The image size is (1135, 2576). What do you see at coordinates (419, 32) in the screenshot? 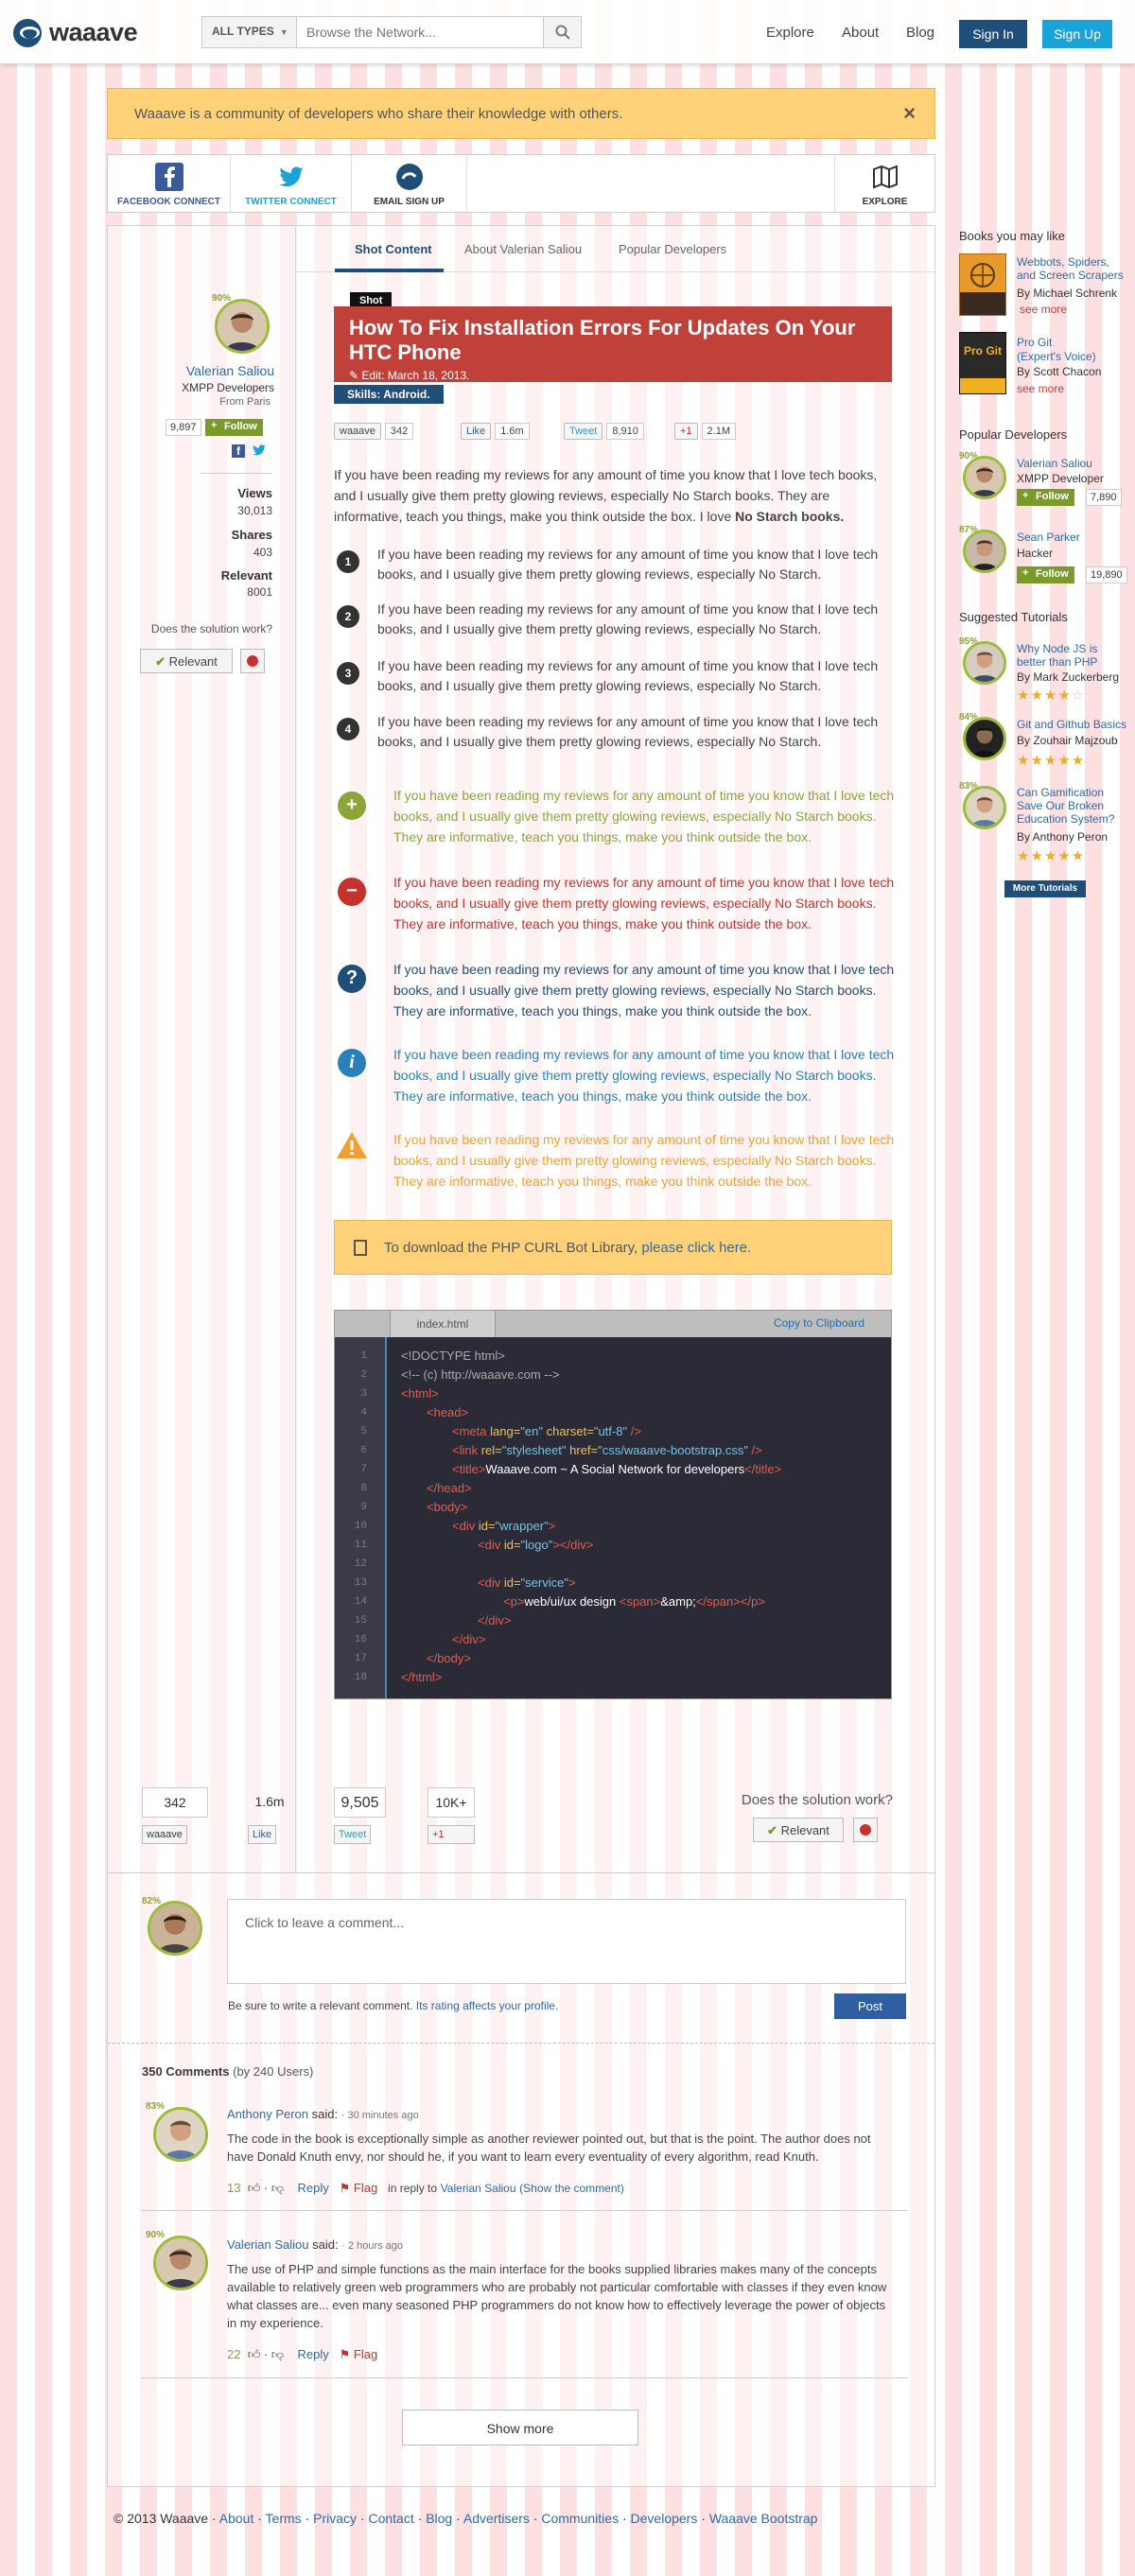
I see `search-input` at bounding box center [419, 32].